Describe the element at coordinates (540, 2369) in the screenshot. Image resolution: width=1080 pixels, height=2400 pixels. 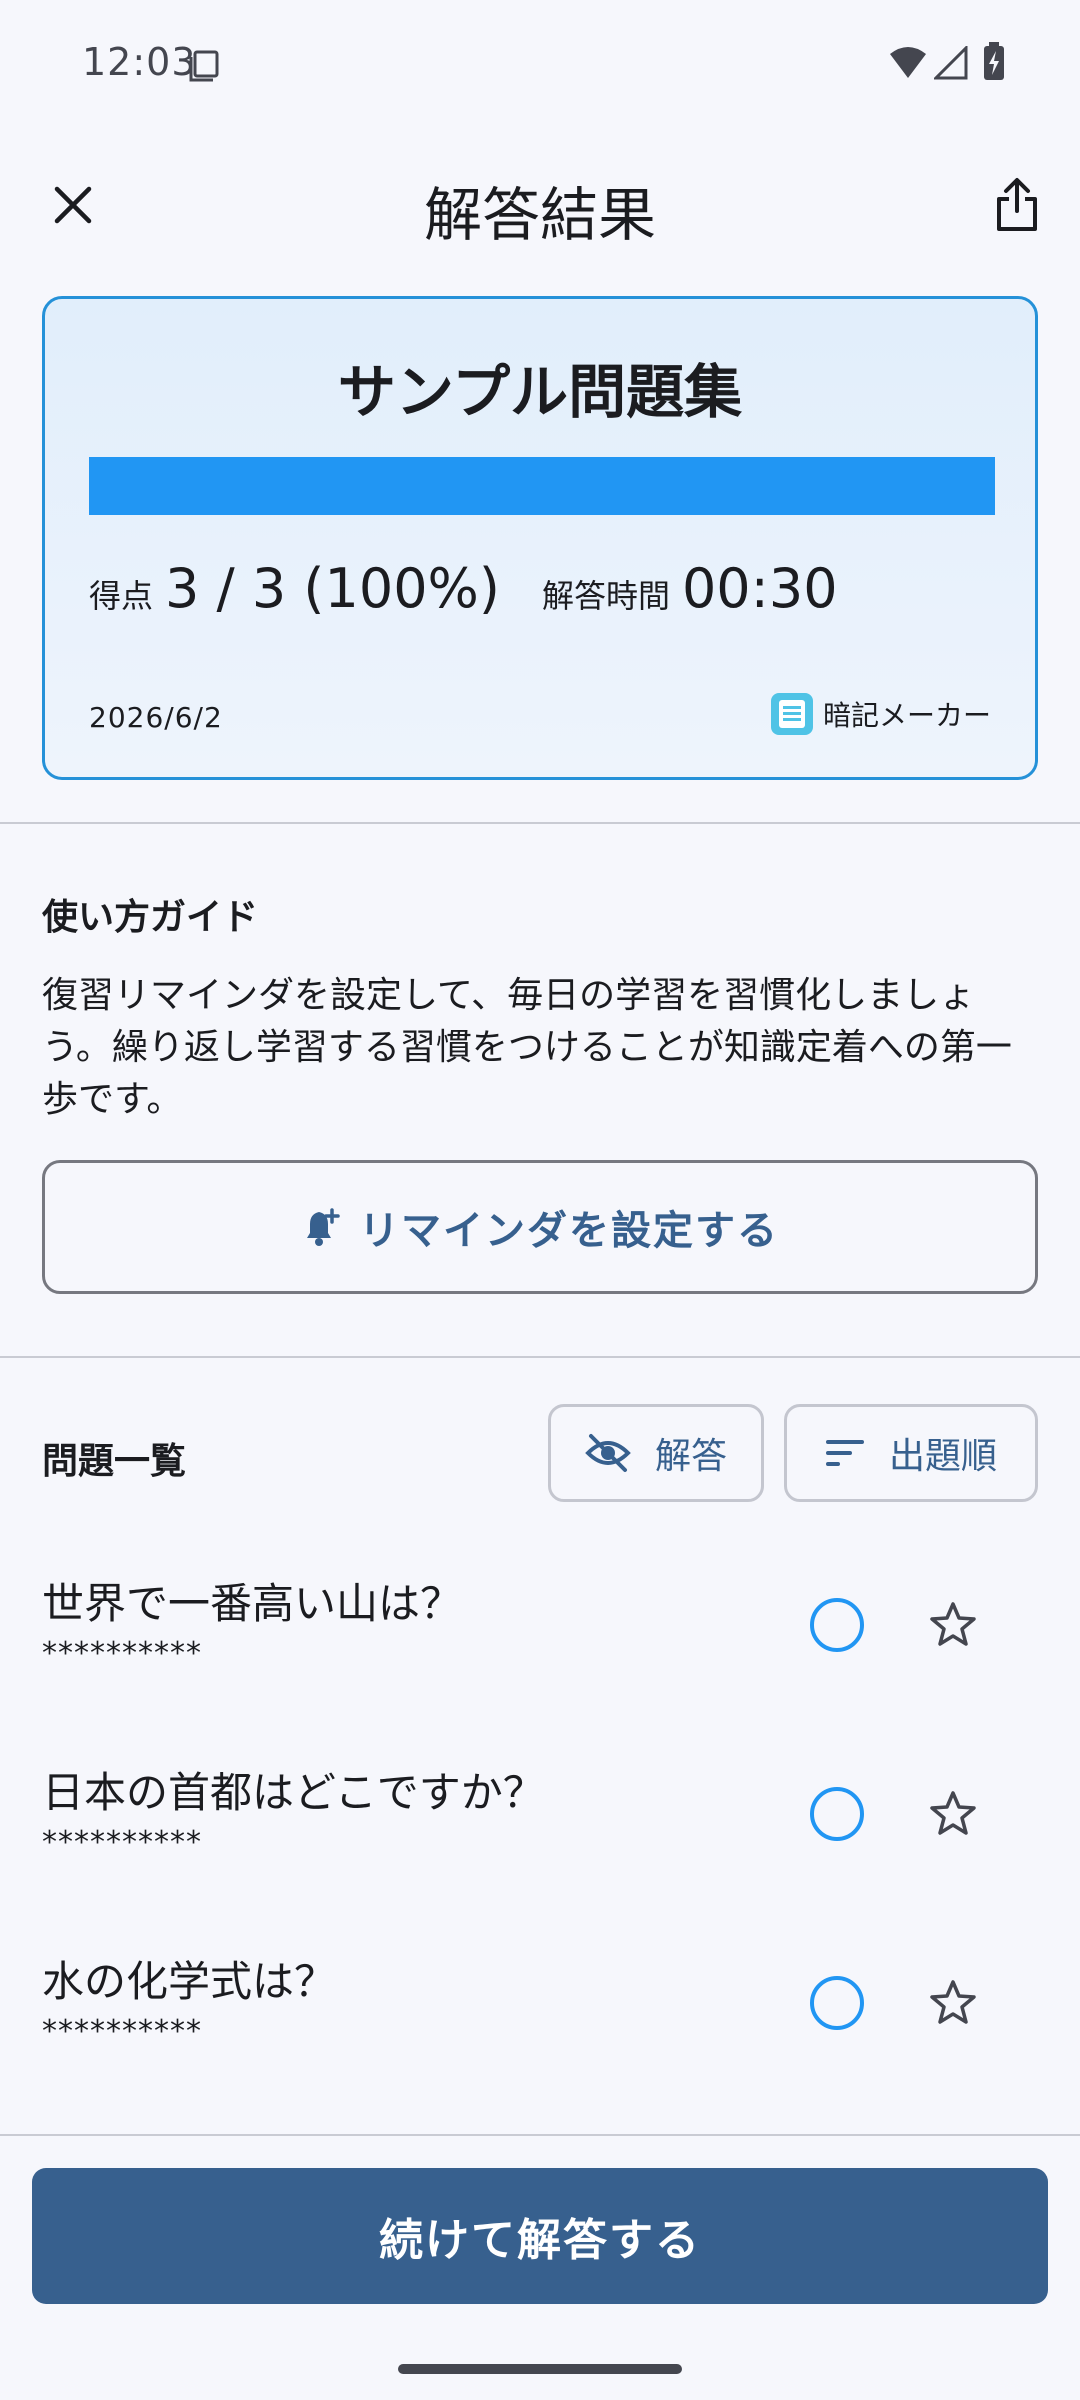
I see `home-indicator` at that location.